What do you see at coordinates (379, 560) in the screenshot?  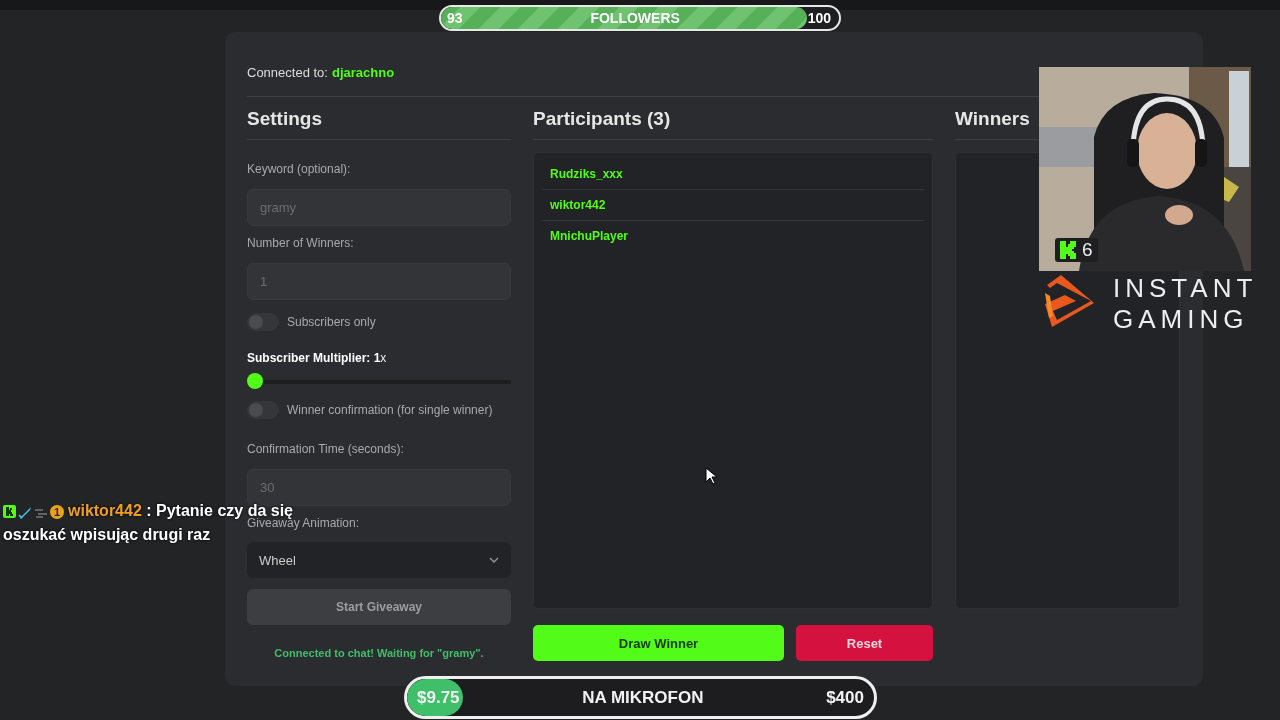 I see `dropdown: Wheel` at bounding box center [379, 560].